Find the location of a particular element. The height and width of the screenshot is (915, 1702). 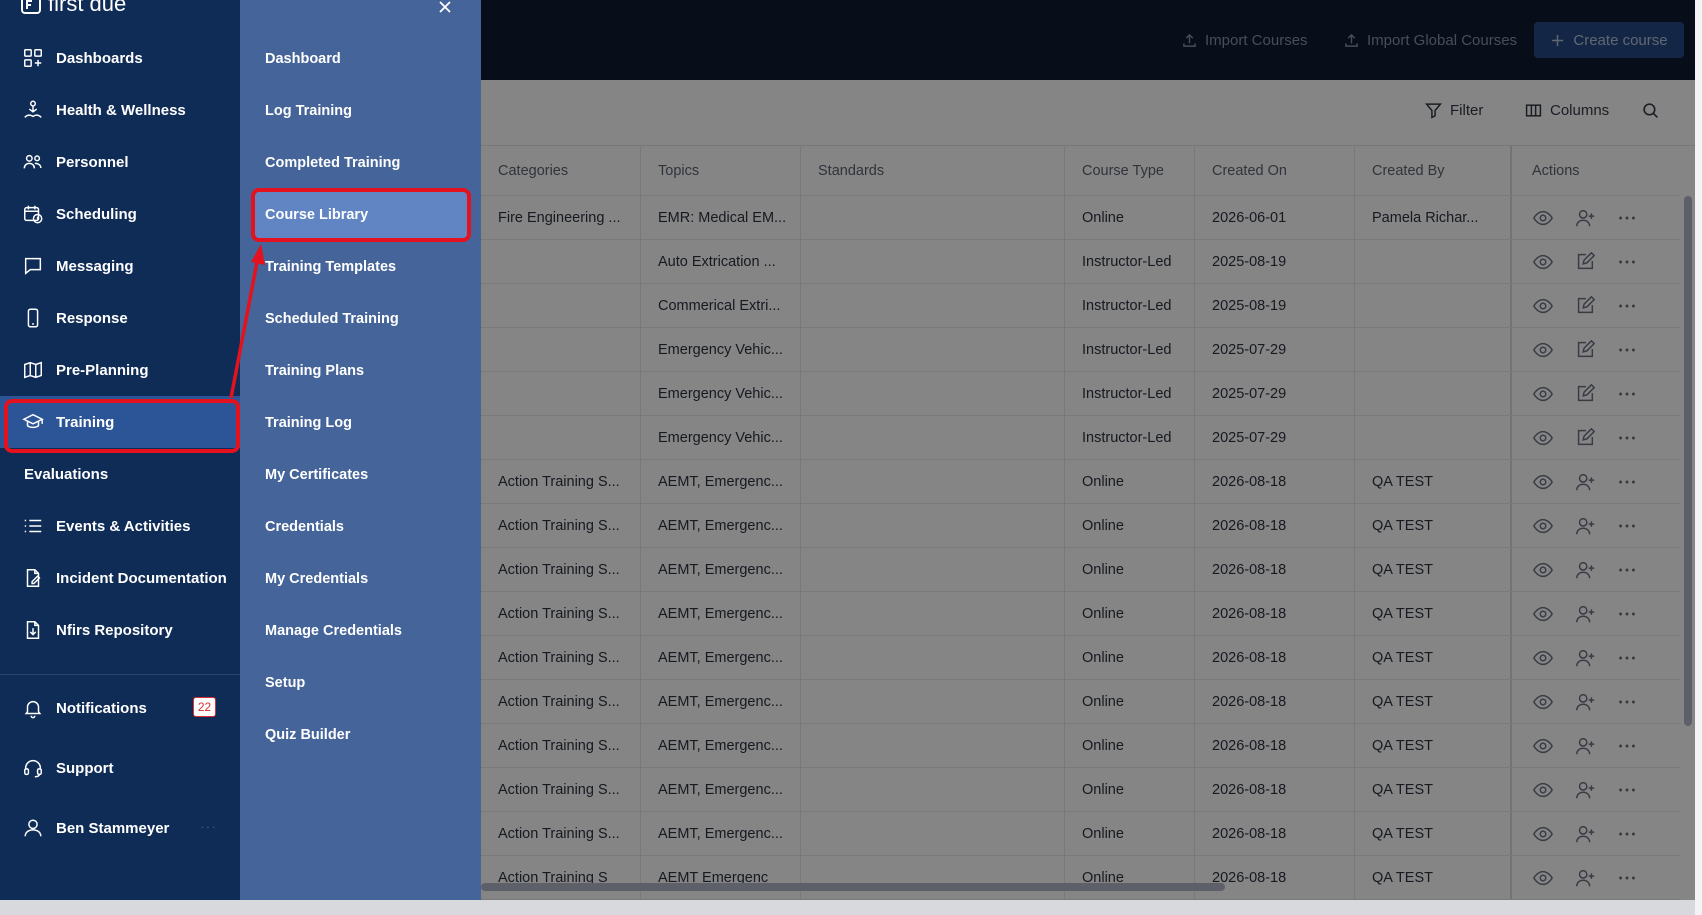

phone-icon is located at coordinates (33, 318).